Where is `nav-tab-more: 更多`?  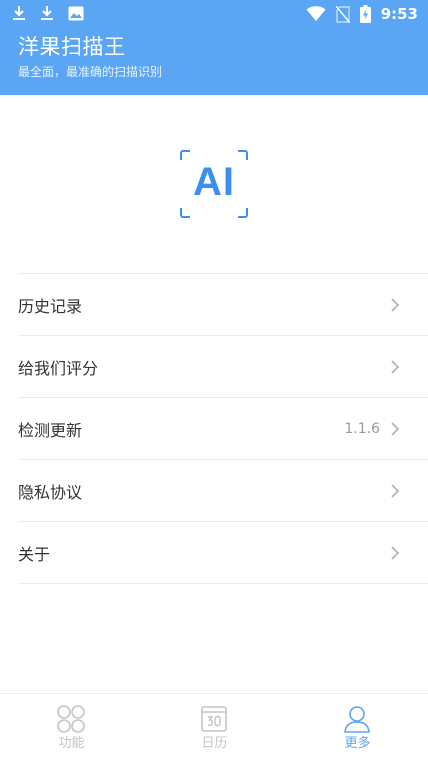 nav-tab-more: 更多 is located at coordinates (357, 727).